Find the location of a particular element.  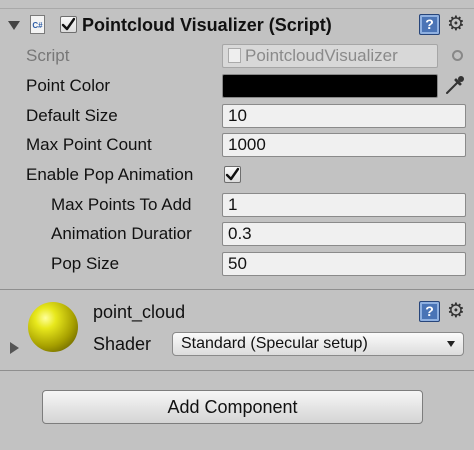

default-size-field: 10 is located at coordinates (344, 116).